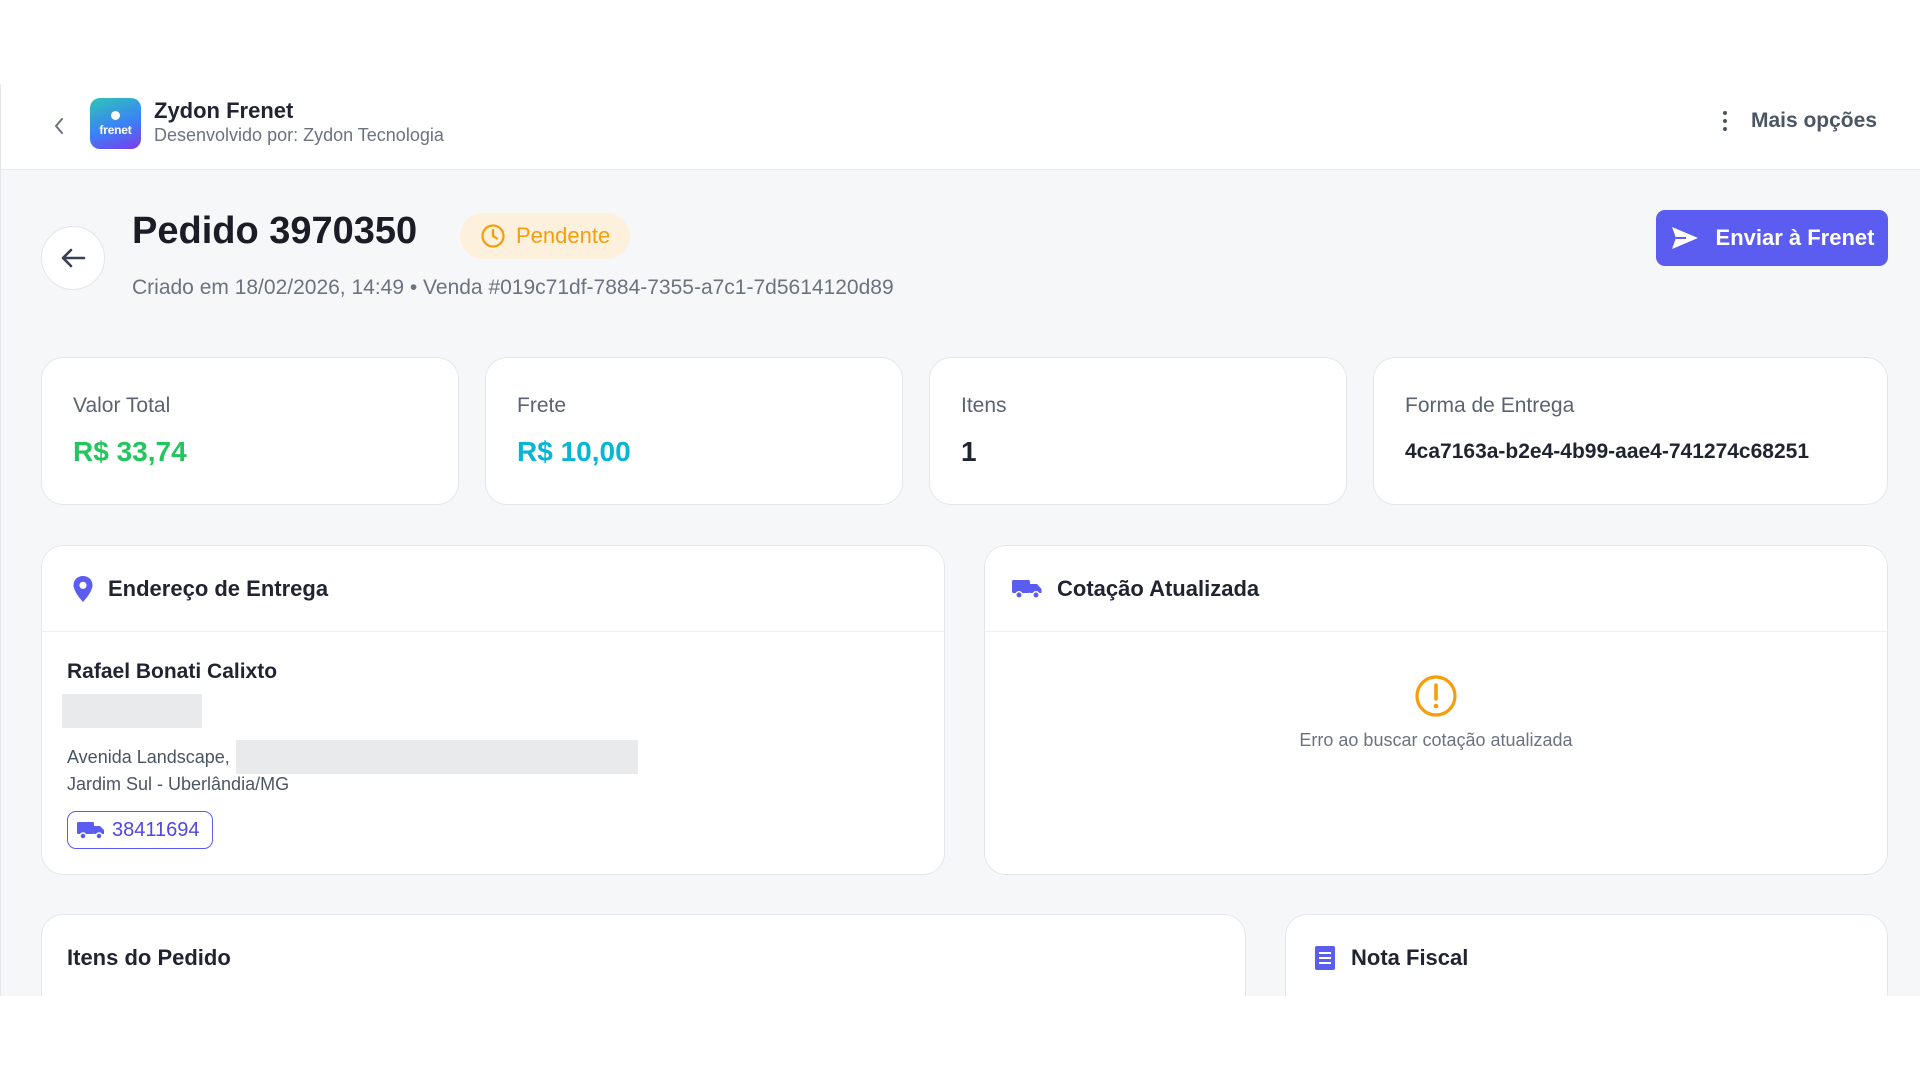 The width and height of the screenshot is (1920, 1080). Describe the element at coordinates (83, 588) in the screenshot. I see `map-pin-icon` at that location.